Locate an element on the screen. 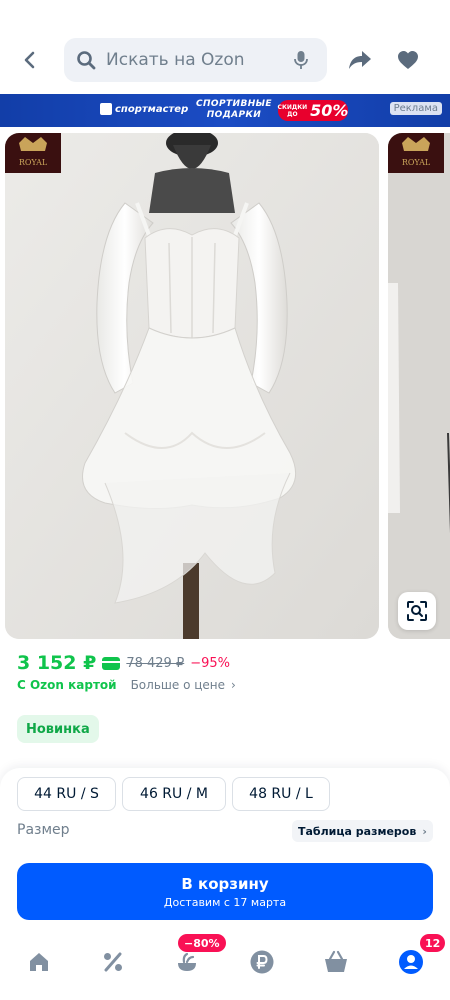  size-option-m: 46 RU / M is located at coordinates (174, 794).